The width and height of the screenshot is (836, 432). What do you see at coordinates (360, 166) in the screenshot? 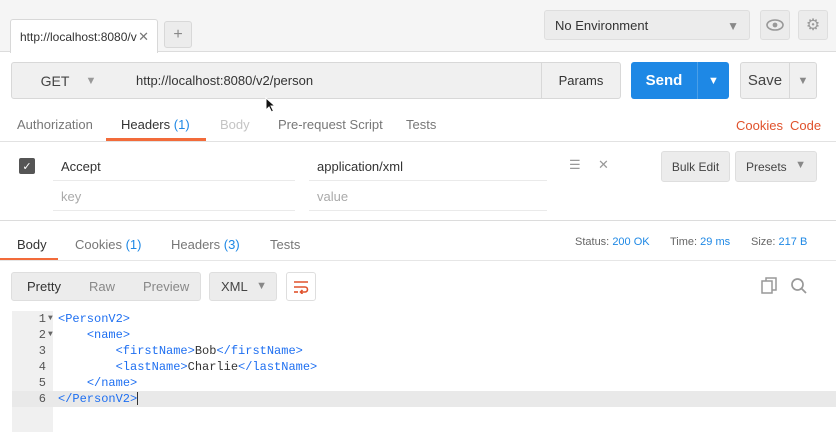
I see `header-value: application/xml` at bounding box center [360, 166].